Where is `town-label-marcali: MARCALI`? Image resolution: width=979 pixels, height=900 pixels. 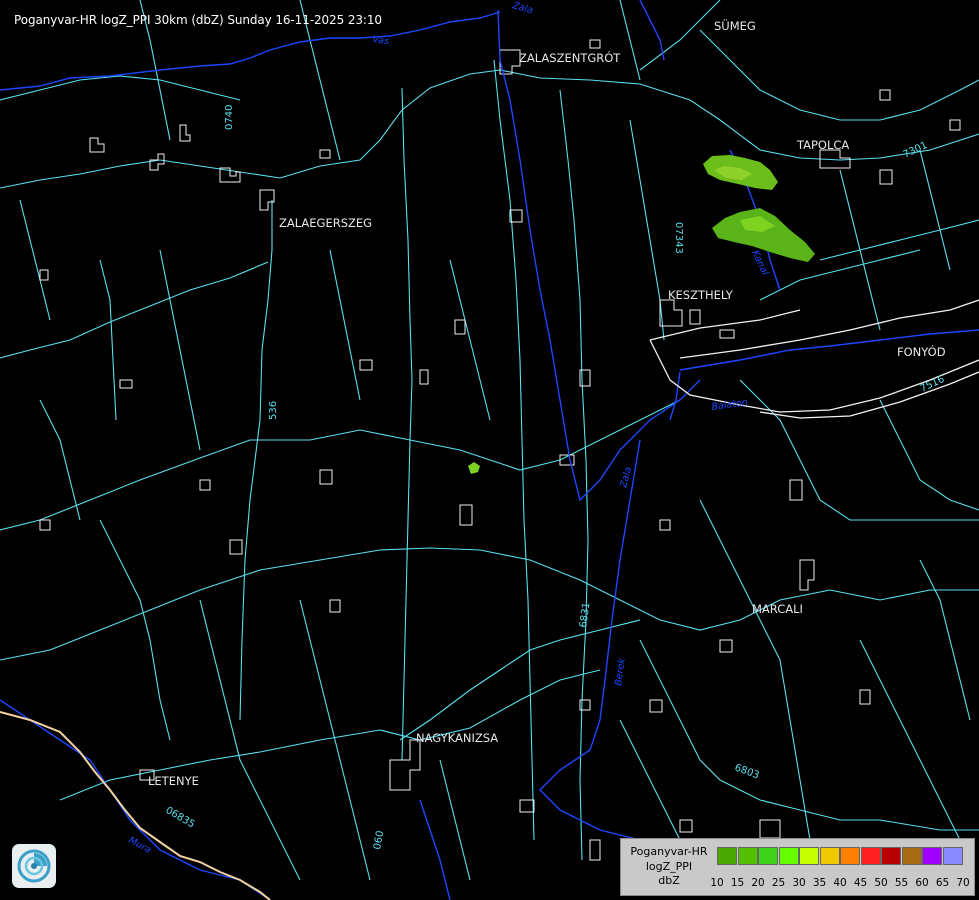 town-label-marcali: MARCALI is located at coordinates (777, 609).